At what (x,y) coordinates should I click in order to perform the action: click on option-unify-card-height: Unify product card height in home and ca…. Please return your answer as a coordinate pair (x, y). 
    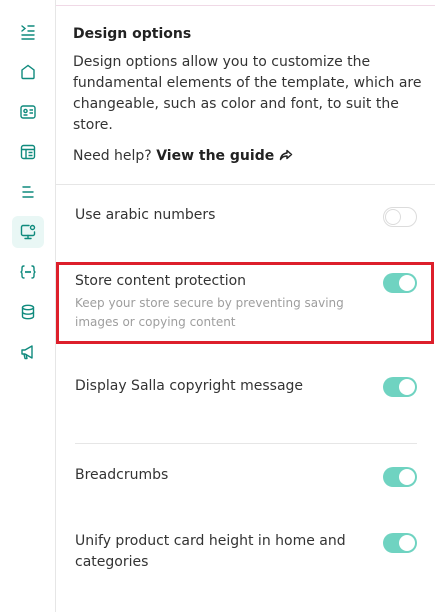
    Looking at the image, I should click on (246, 552).